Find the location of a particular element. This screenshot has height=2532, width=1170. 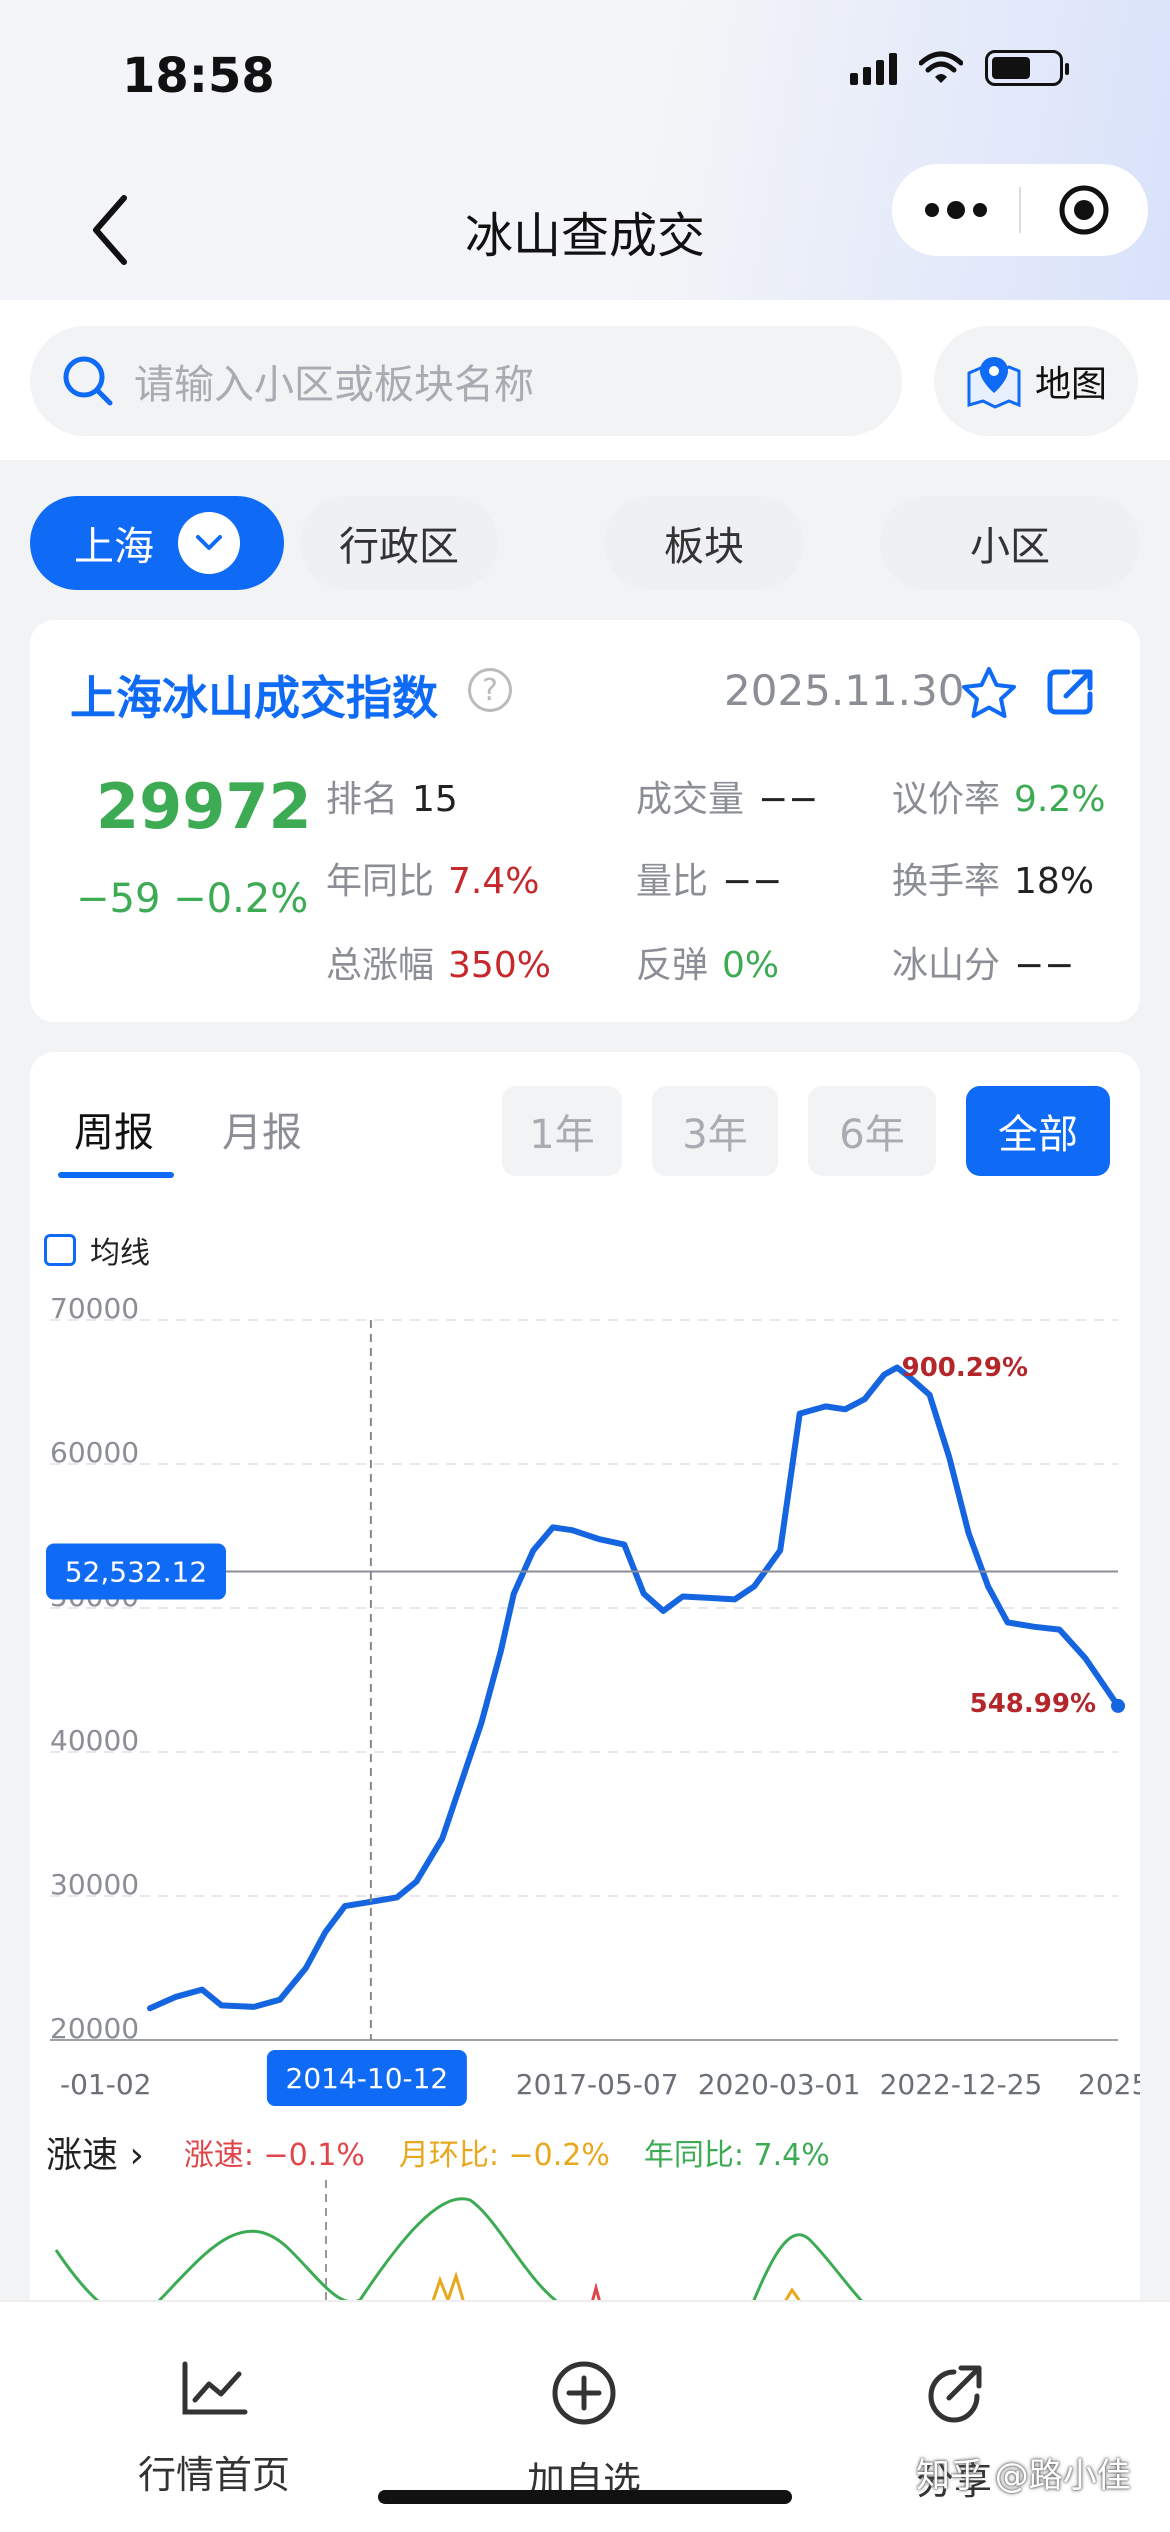

x-tick-label: 2025-1 is located at coordinates (1109, 2084).